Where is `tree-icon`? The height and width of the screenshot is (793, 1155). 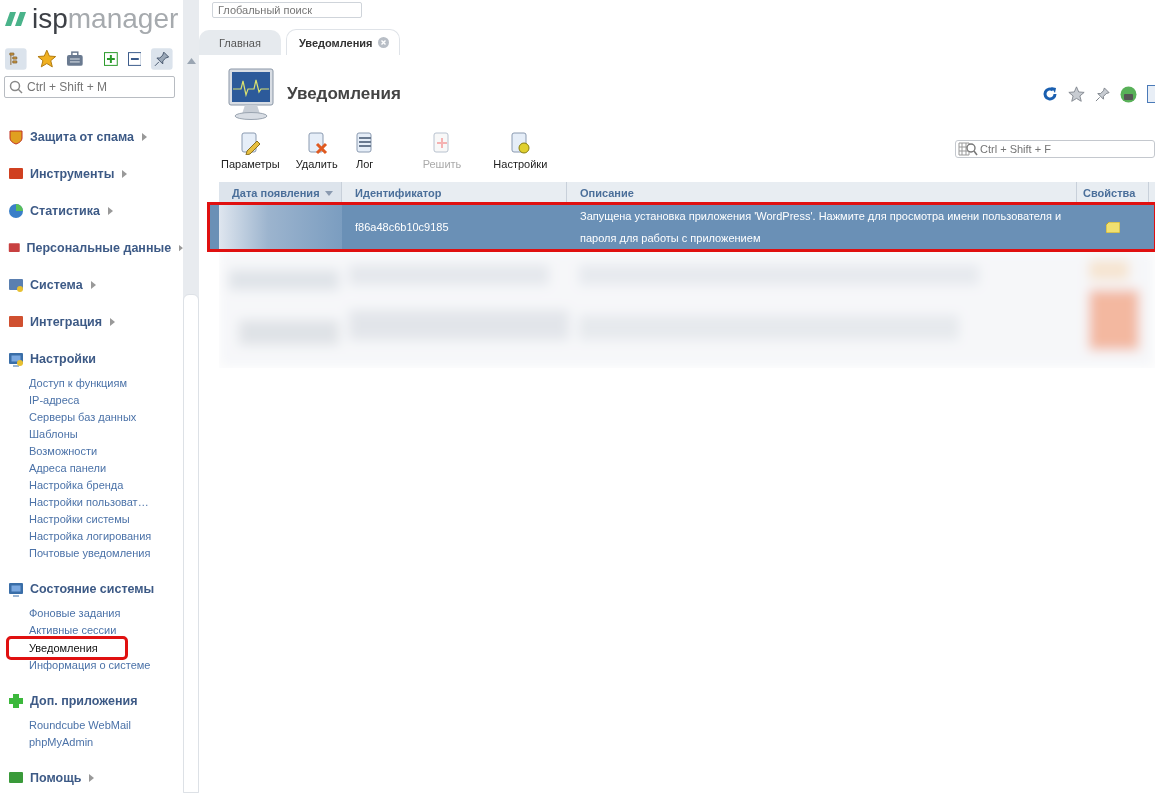
tree-icon is located at coordinates (16, 59).